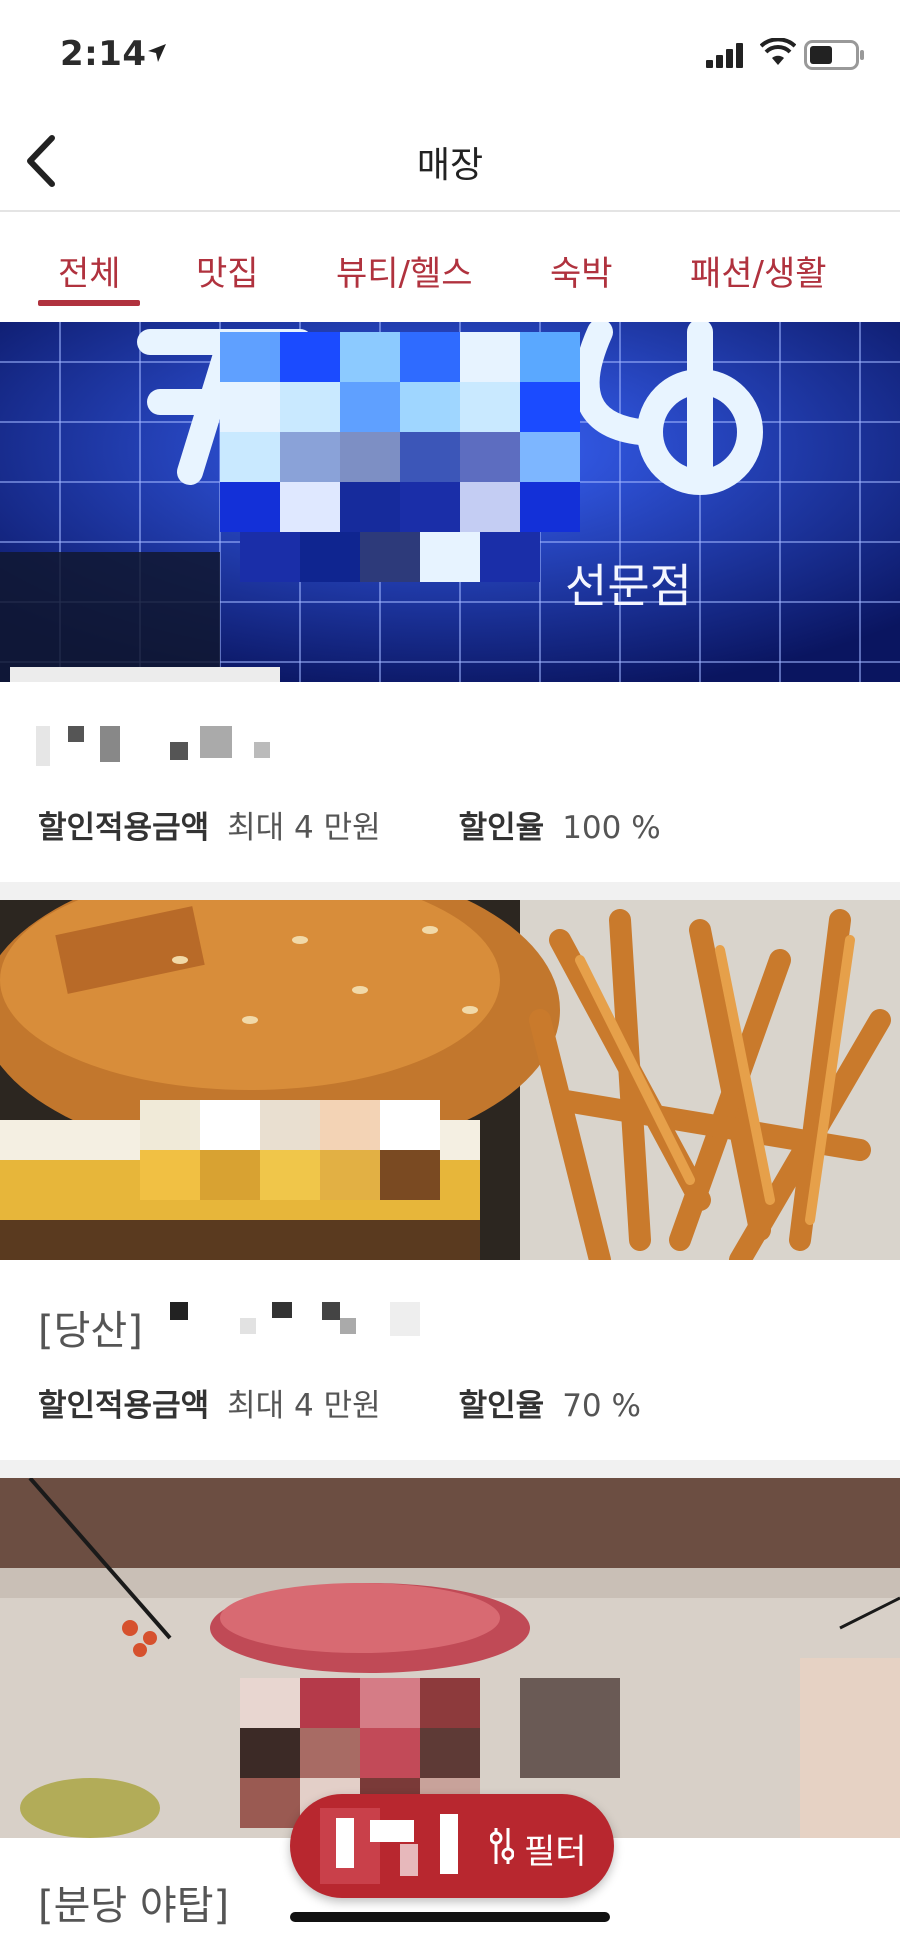 The image size is (900, 1949). I want to click on wifi-icon, so click(778, 51).